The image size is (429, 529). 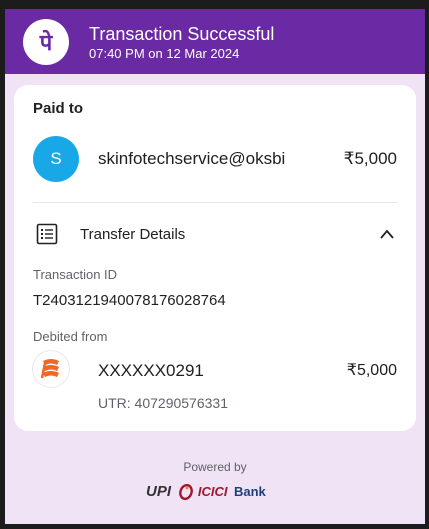 What do you see at coordinates (47, 236) in the screenshot?
I see `list-icon` at bounding box center [47, 236].